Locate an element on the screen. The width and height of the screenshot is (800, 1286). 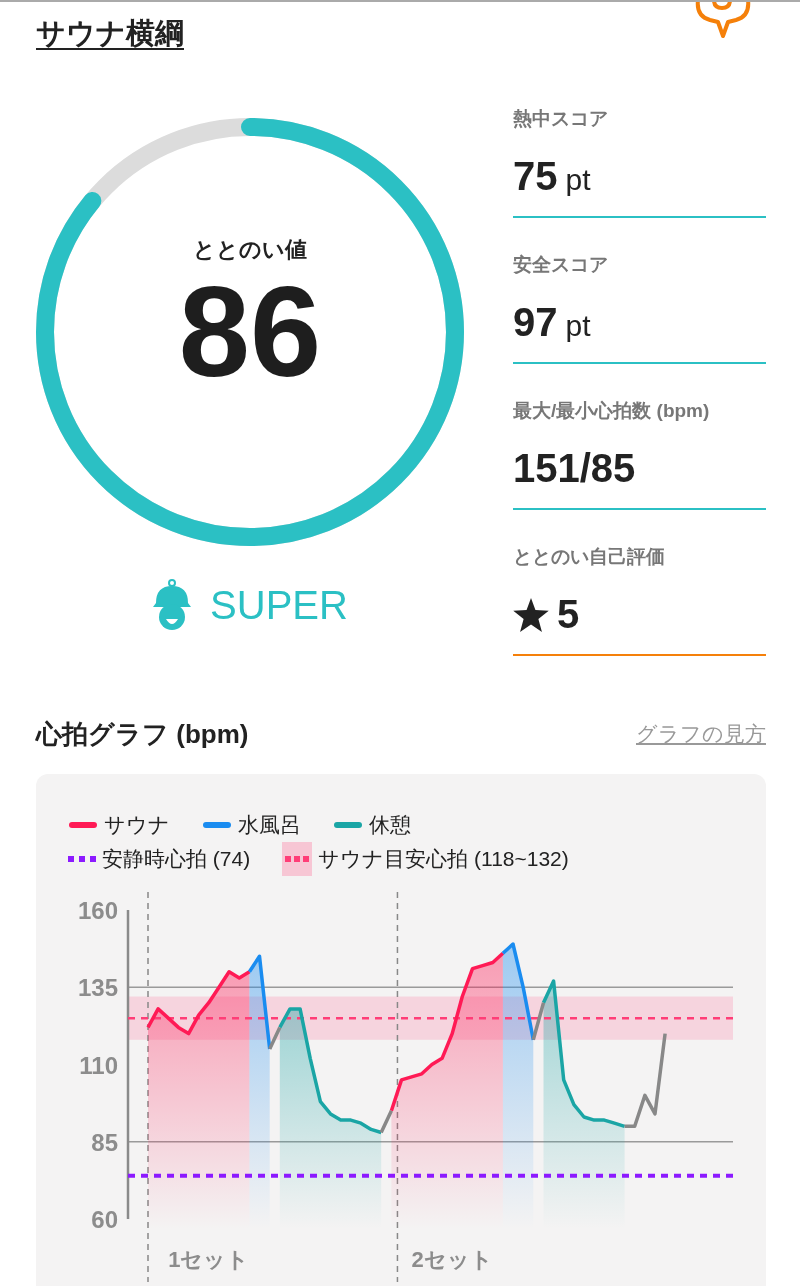
legend-label: サウナ is located at coordinates (137, 825).